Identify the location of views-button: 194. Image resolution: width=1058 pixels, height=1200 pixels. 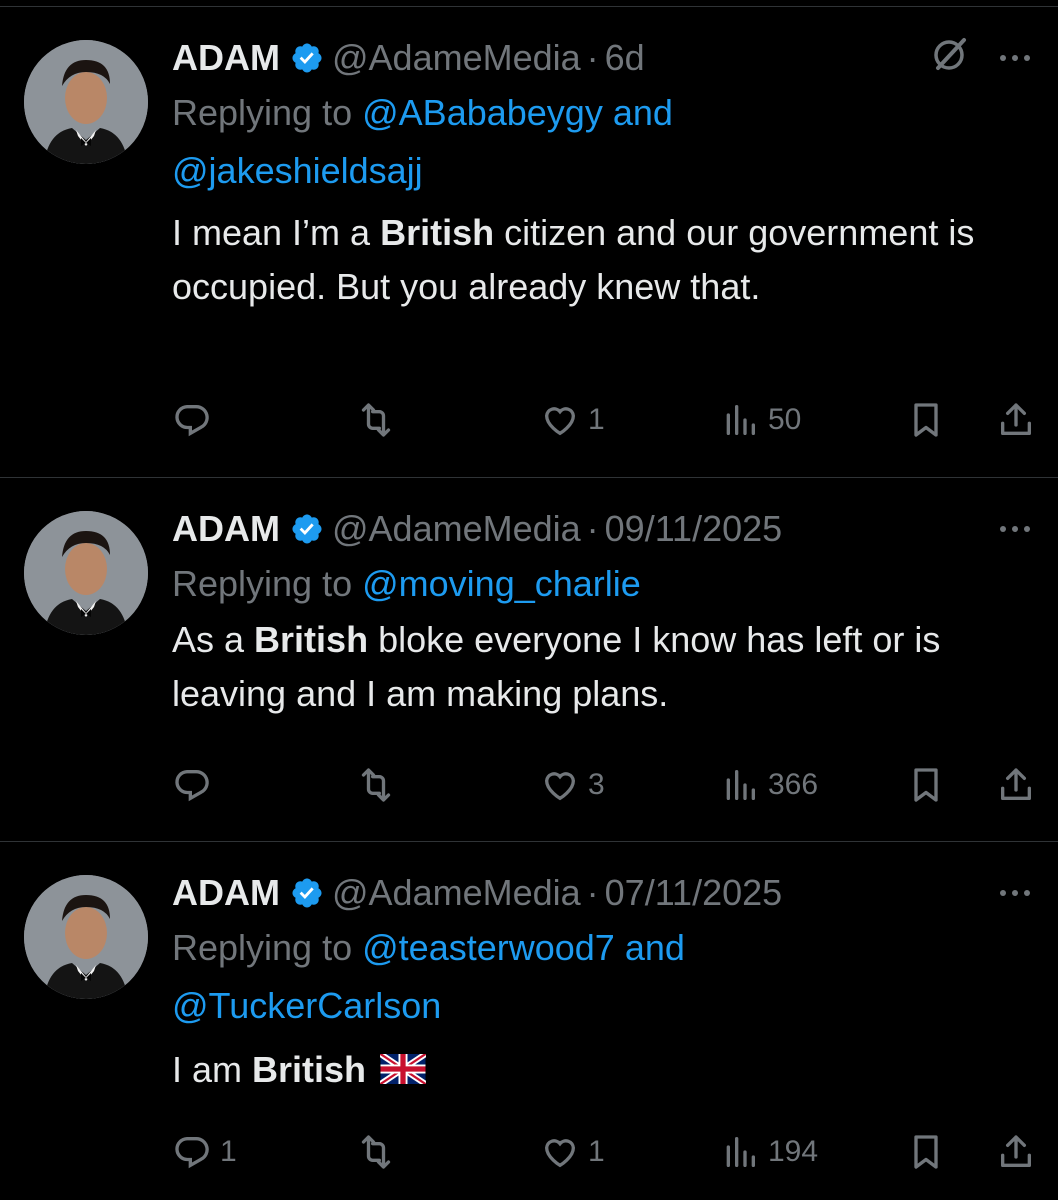
(769, 1152).